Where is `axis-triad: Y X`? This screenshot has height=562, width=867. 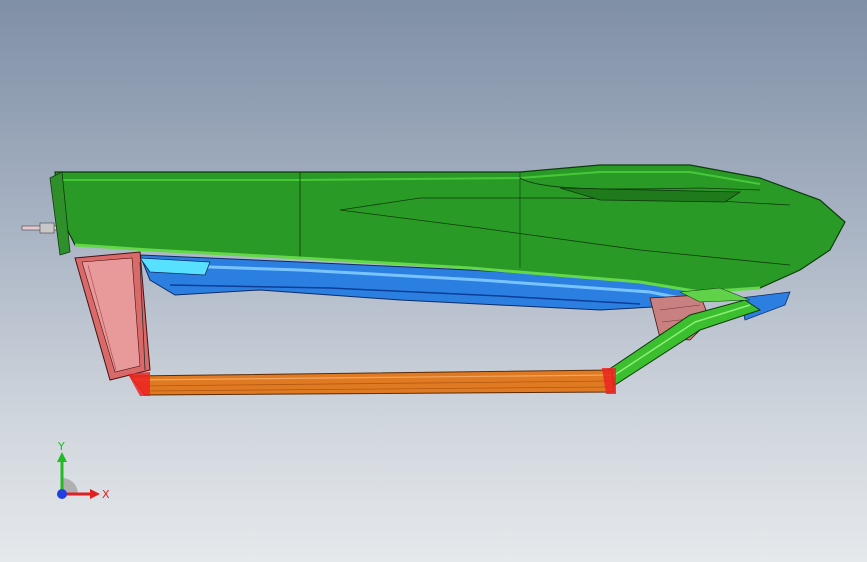
axis-triad: Y X is located at coordinates (83, 470).